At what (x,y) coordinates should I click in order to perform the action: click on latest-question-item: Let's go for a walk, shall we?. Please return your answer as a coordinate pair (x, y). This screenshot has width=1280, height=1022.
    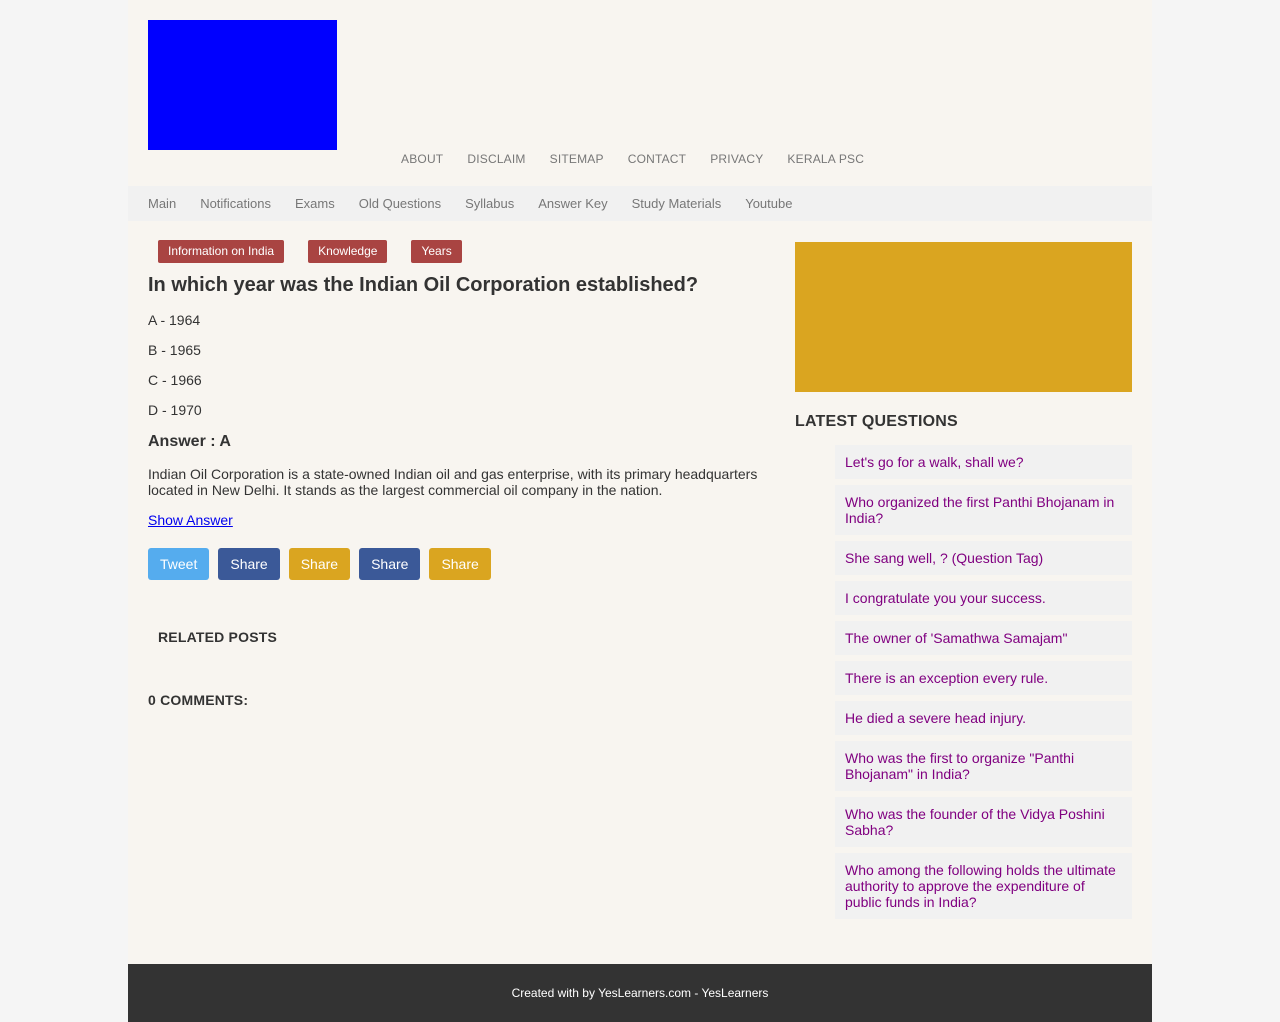
    Looking at the image, I should click on (983, 462).